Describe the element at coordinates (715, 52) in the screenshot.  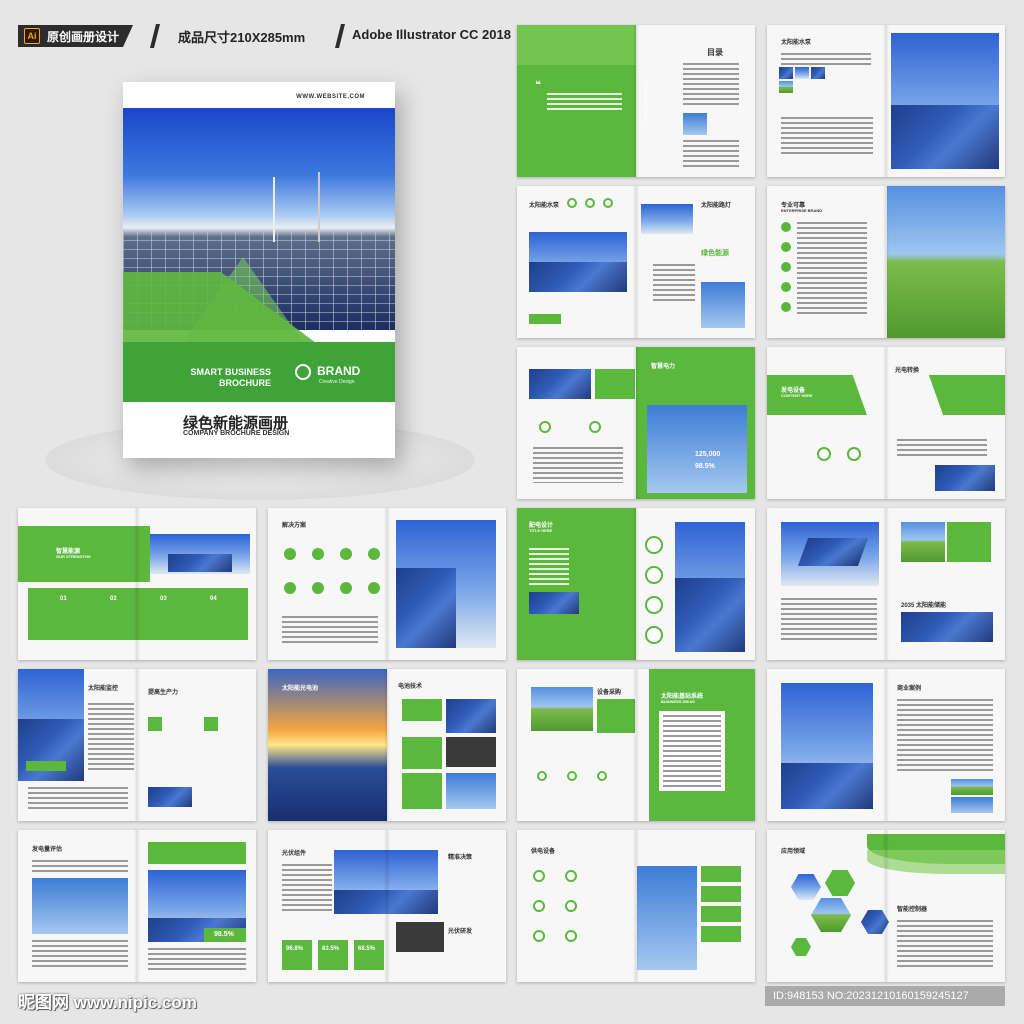
I see `toc-title: 目录` at that location.